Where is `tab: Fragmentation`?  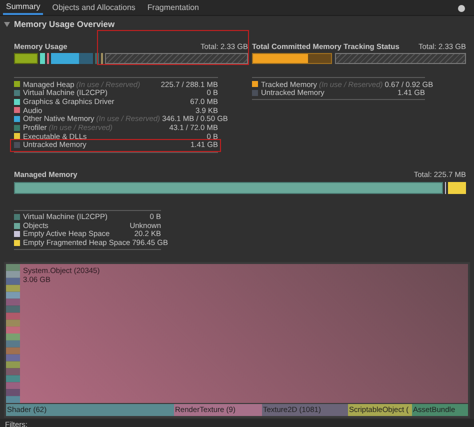
tab: Fragmentation is located at coordinates (173, 7).